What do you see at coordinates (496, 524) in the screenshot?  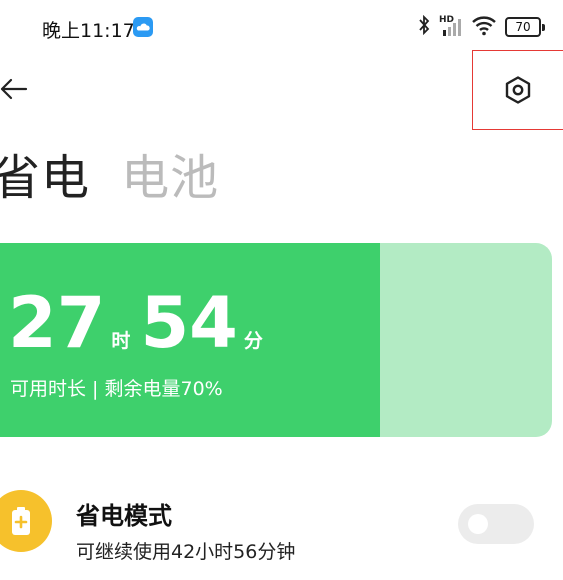 I see `power-saver-toggle` at bounding box center [496, 524].